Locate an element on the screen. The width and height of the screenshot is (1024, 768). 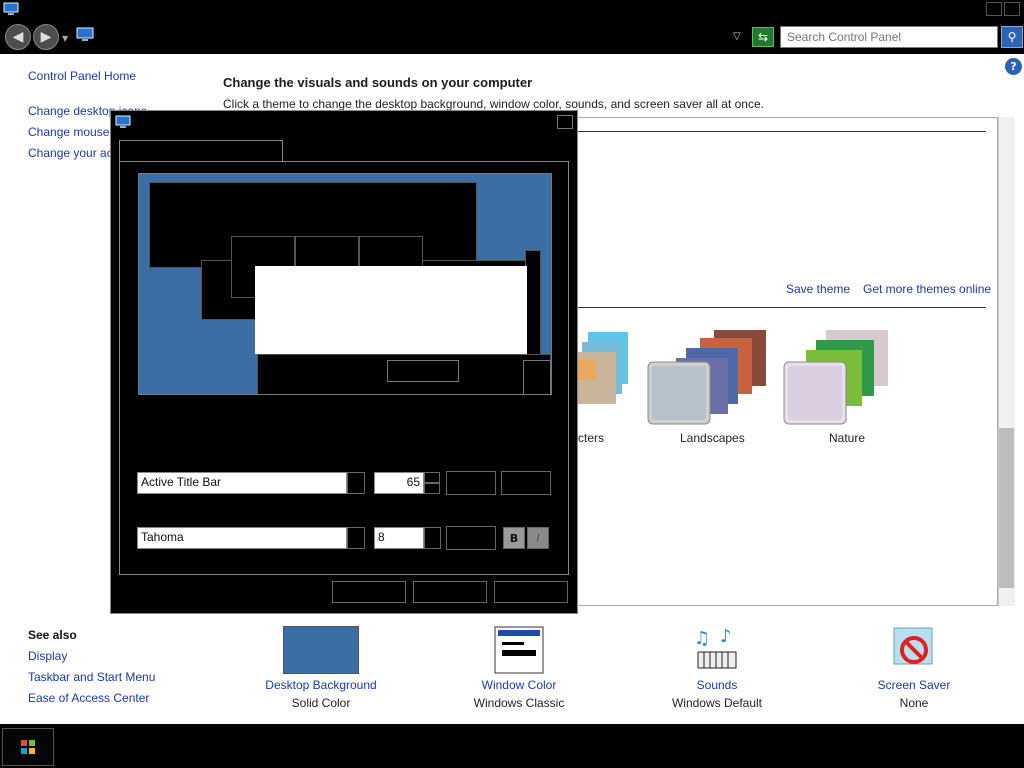
appearance-preview is located at coordinates (345, 284).